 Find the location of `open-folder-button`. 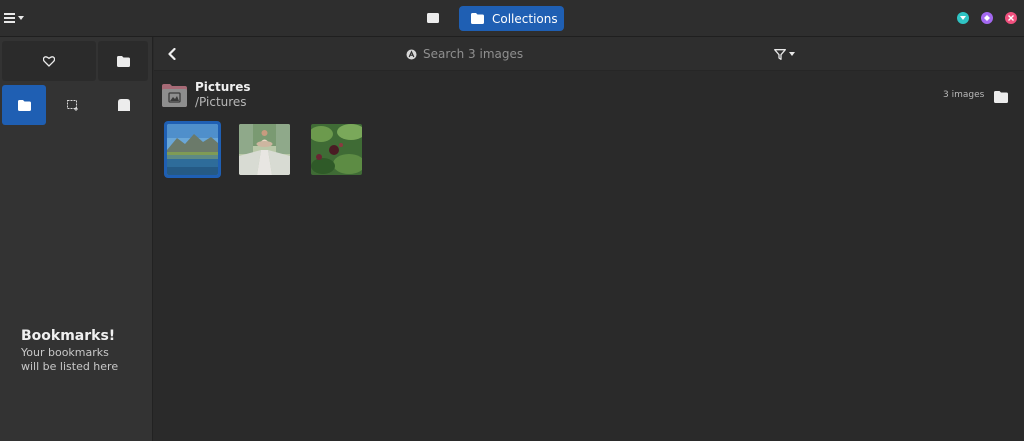

open-folder-button is located at coordinates (1001, 95).